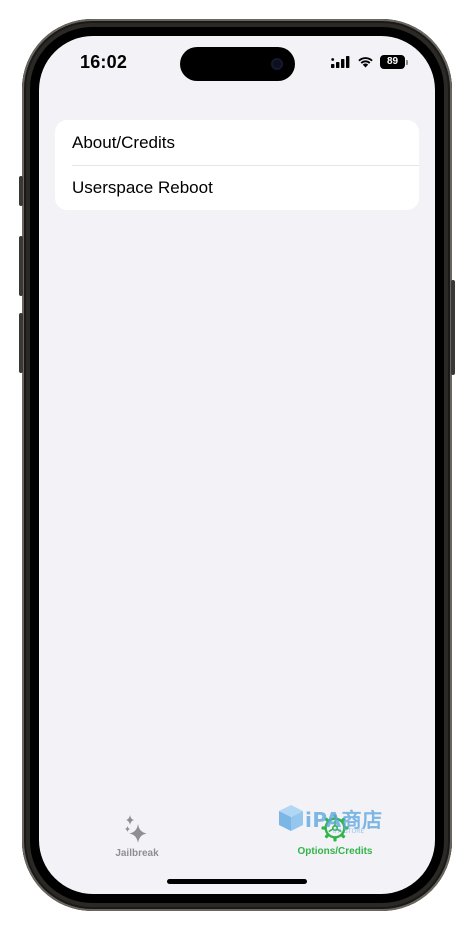 The height and width of the screenshot is (929, 474). I want to click on status-icons: 89, so click(369, 62).